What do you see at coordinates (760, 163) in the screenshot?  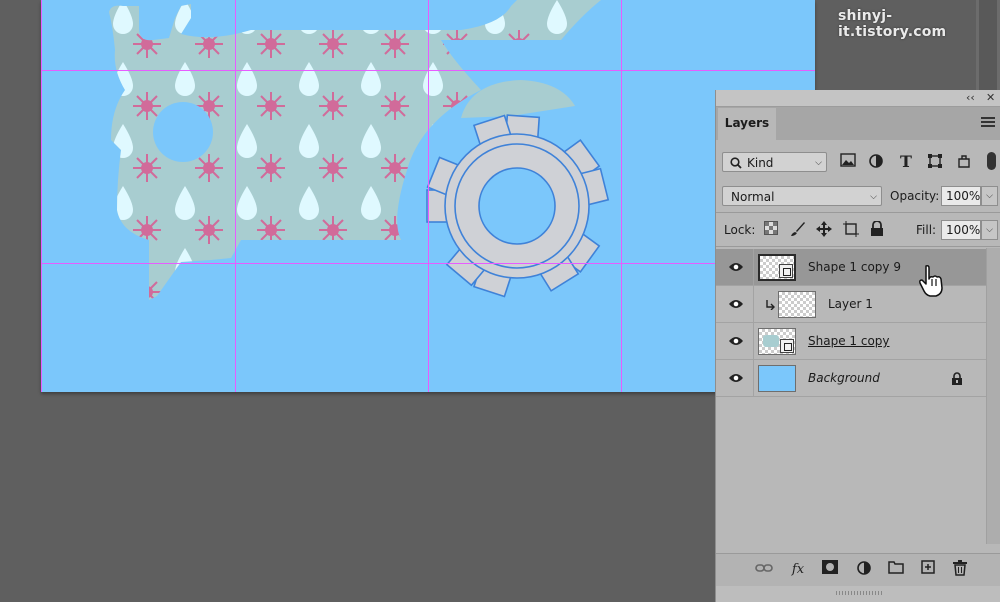 I see `filter-kind-label: Kind` at bounding box center [760, 163].